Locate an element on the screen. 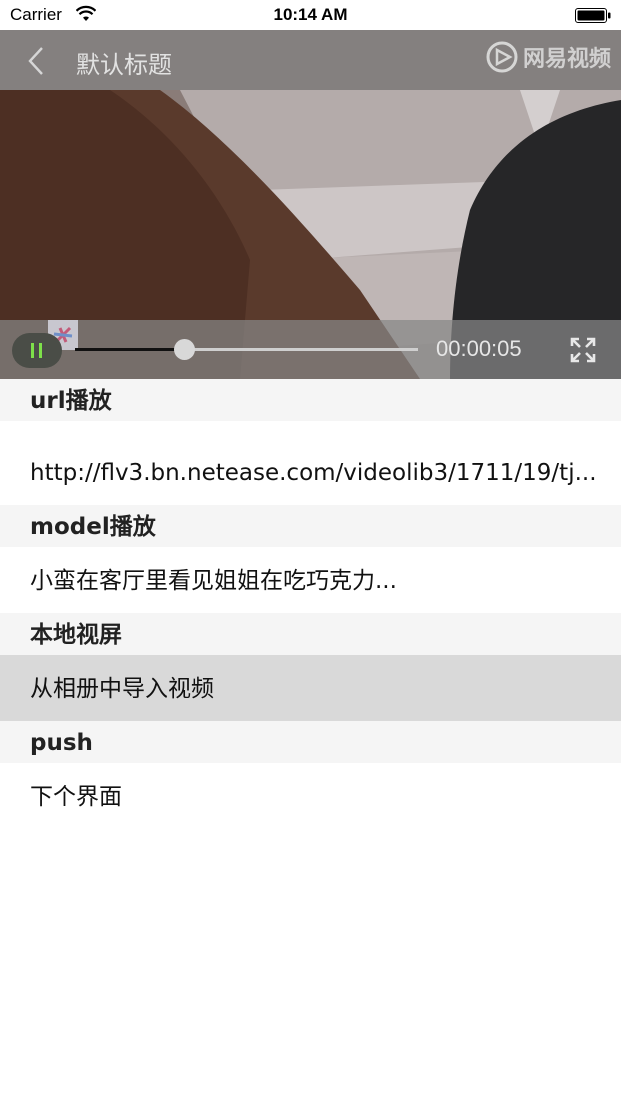 Image resolution: width=621 pixels, height=1104 pixels. clock: 10:14 AM is located at coordinates (310, 14).